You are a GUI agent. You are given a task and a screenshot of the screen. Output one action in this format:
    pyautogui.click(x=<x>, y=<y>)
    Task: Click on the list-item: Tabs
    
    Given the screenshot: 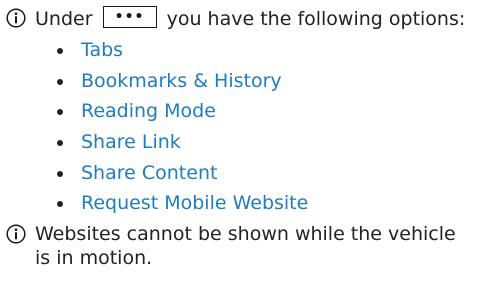 What is the action you would take?
    pyautogui.click(x=170, y=53)
    